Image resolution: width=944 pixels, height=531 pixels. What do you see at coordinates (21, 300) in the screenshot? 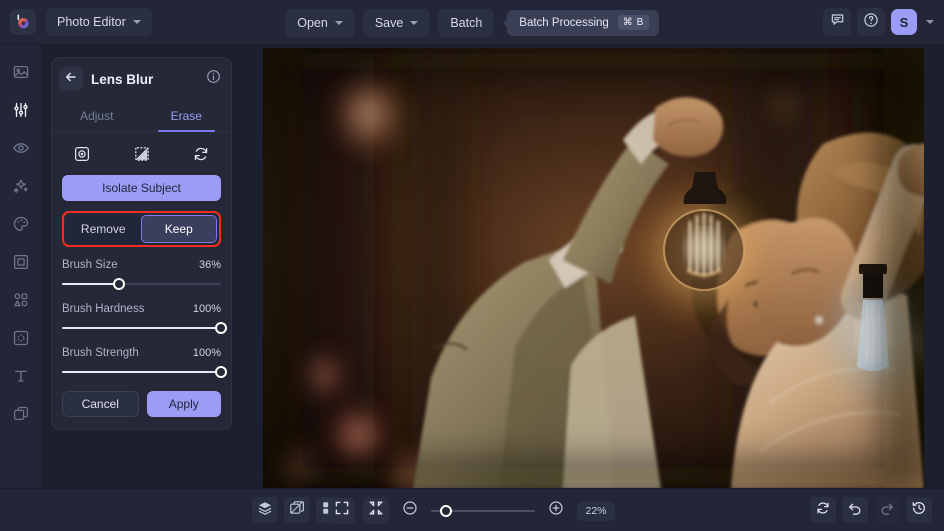
I see `rail-item-shapes` at bounding box center [21, 300].